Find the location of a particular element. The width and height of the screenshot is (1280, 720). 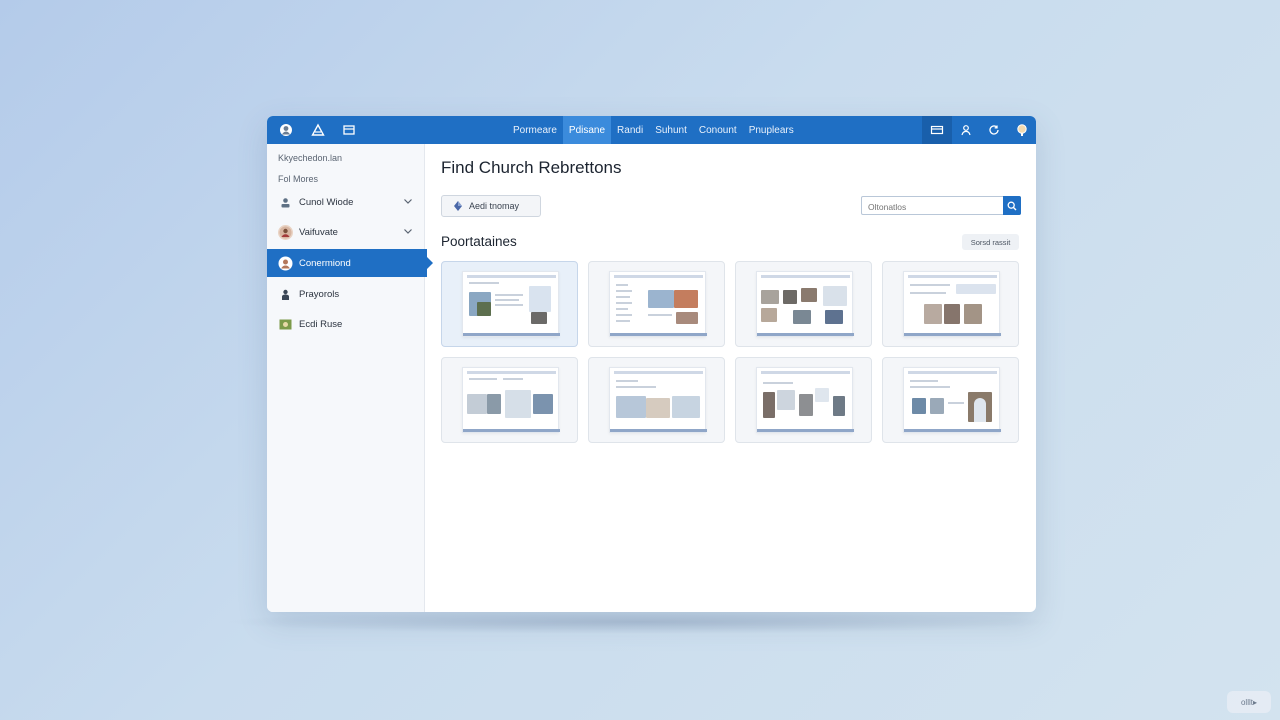

help-icon is located at coordinates (1022, 130).